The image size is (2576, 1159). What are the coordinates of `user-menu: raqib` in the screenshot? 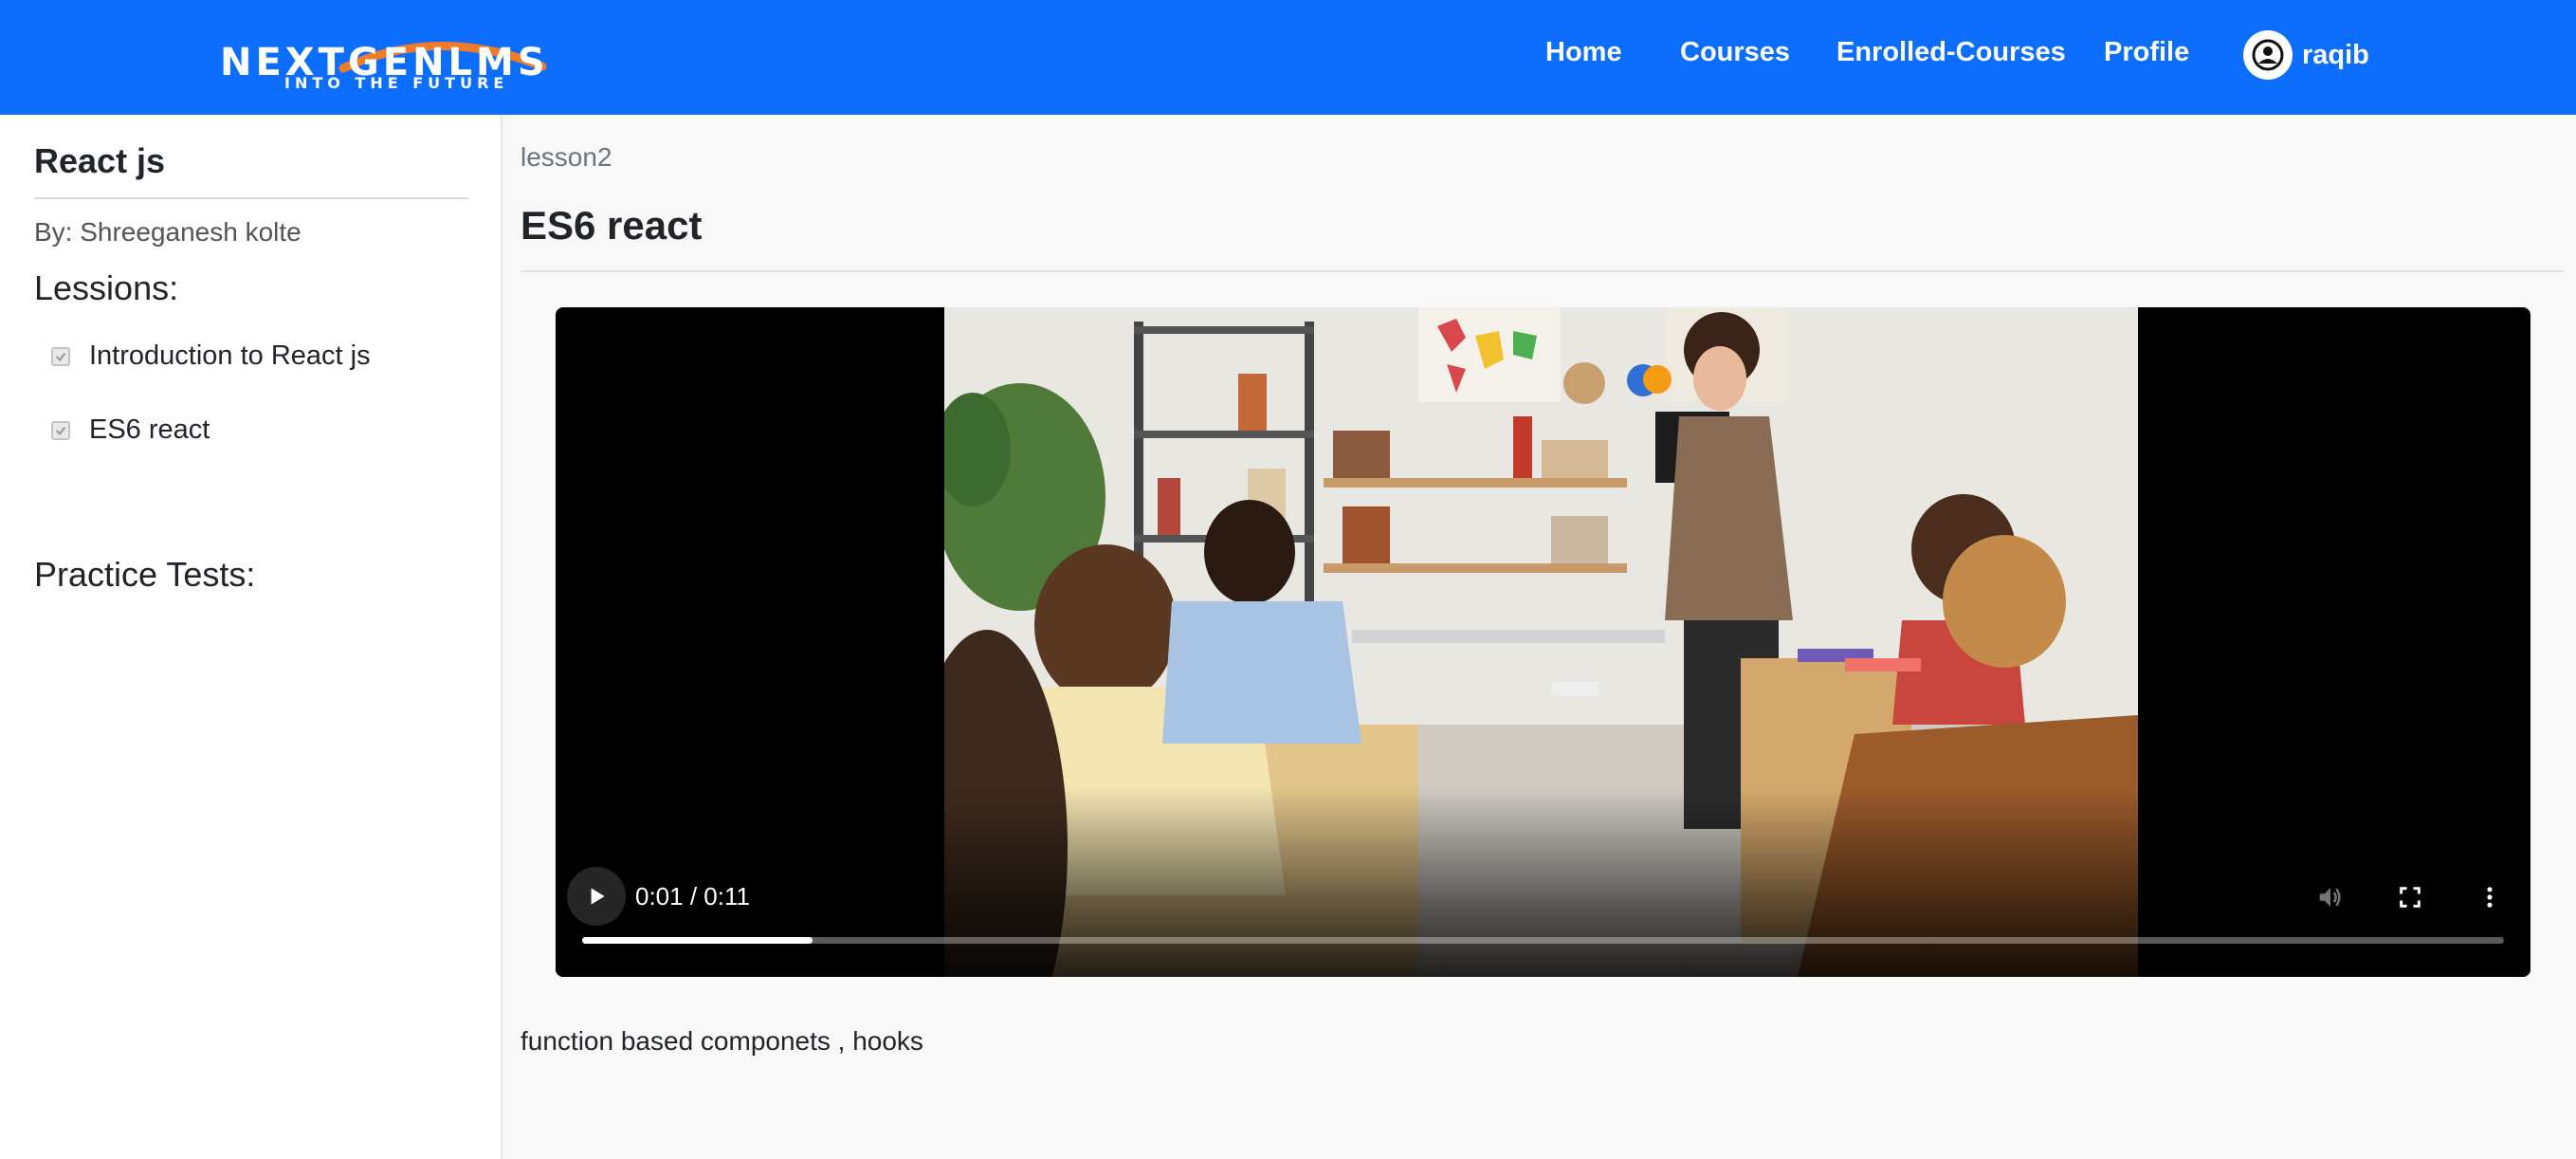 It's located at (2306, 55).